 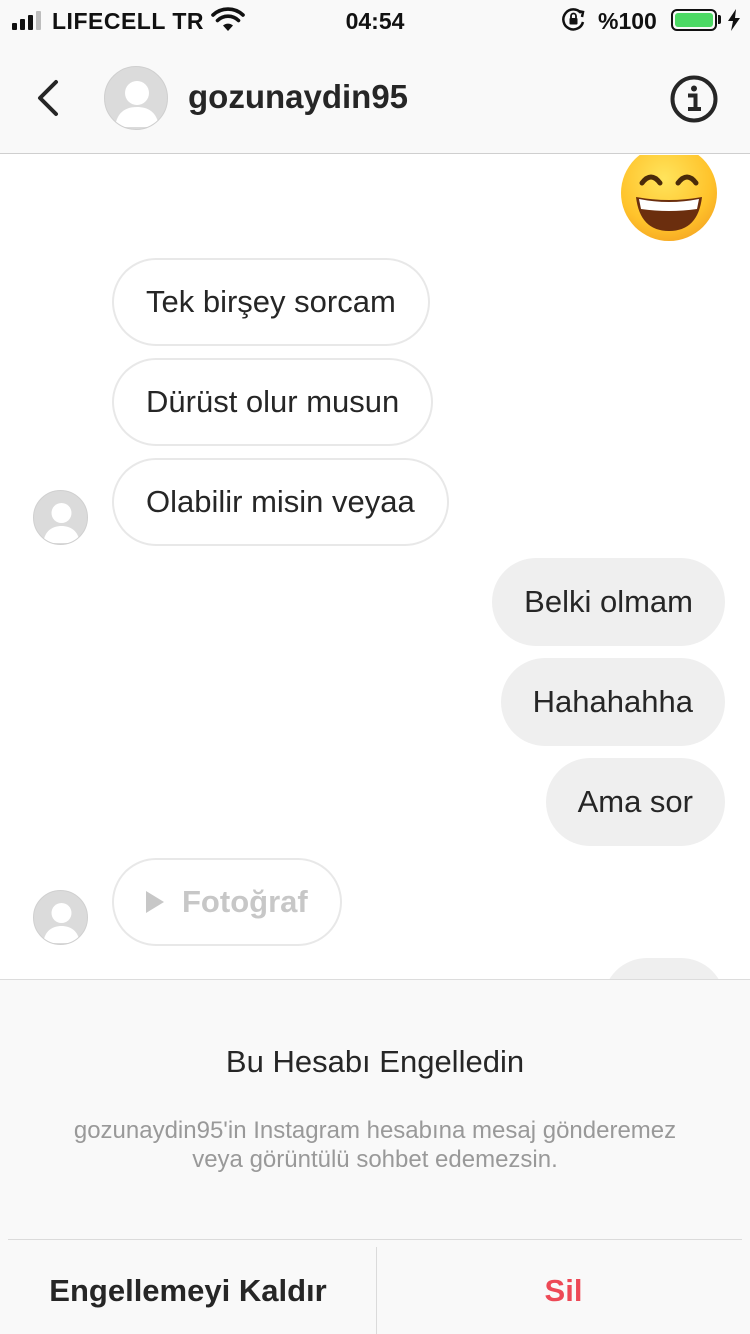 I want to click on message-text: Dürüst olur musun, so click(x=273, y=401).